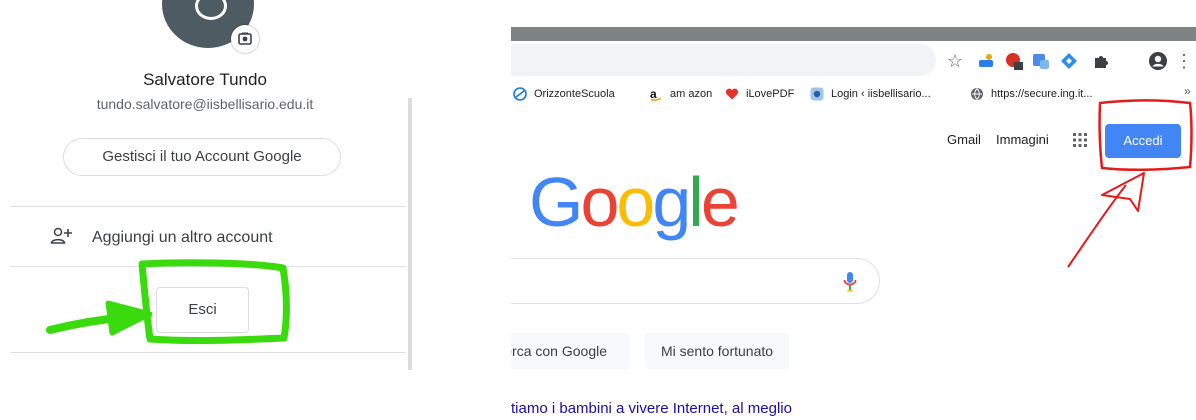  What do you see at coordinates (955, 61) in the screenshot?
I see `star-icon: ☆` at bounding box center [955, 61].